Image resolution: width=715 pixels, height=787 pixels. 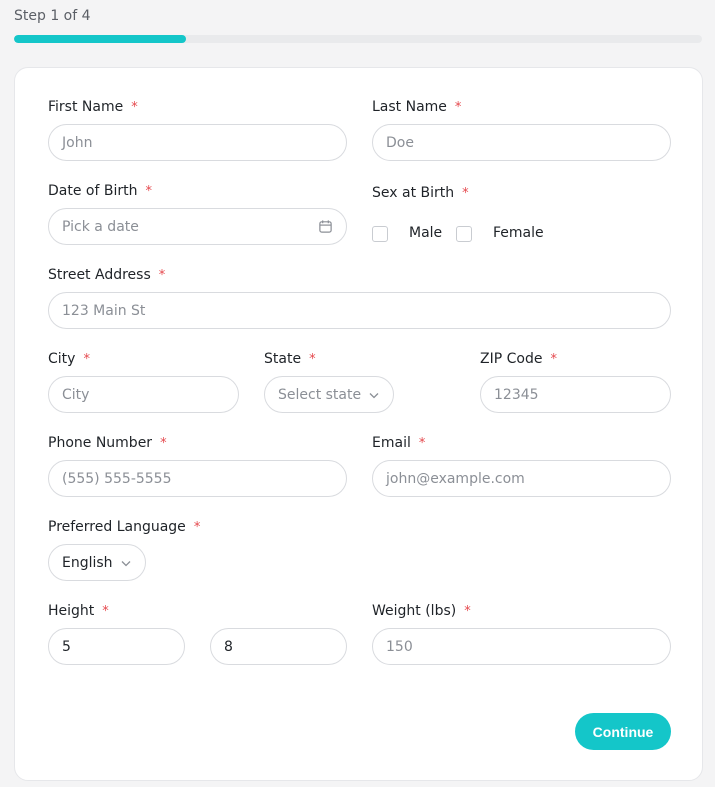 I want to click on progress-fill, so click(x=100, y=39).